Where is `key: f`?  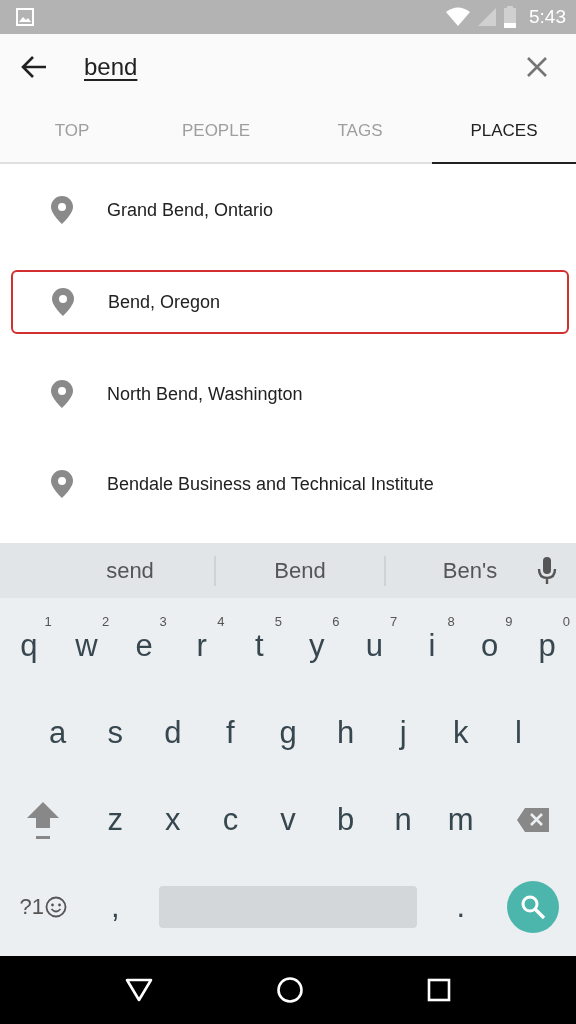 key: f is located at coordinates (230, 732).